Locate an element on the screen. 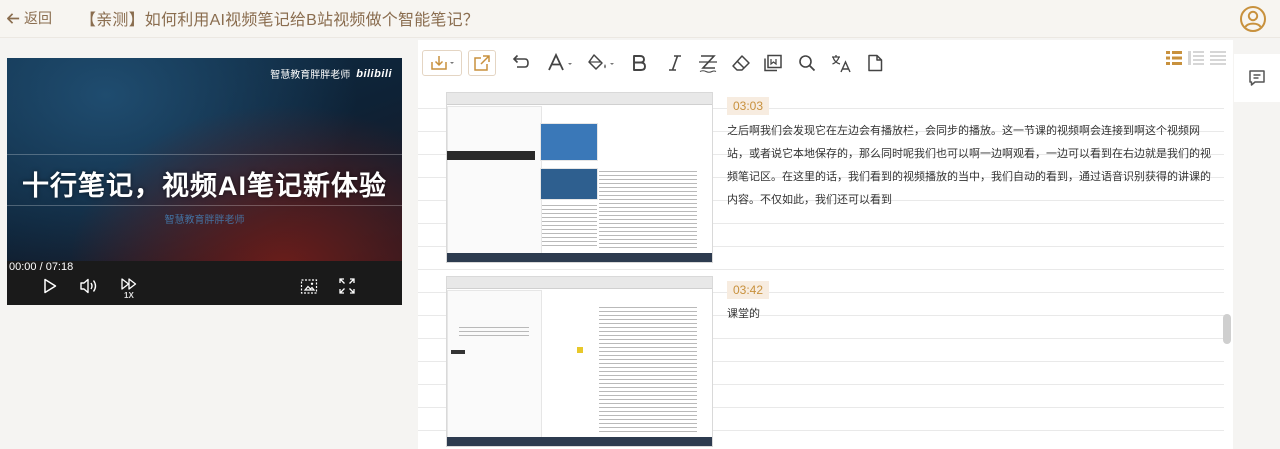 The image size is (1280, 449). translate-icon is located at coordinates (841, 63).